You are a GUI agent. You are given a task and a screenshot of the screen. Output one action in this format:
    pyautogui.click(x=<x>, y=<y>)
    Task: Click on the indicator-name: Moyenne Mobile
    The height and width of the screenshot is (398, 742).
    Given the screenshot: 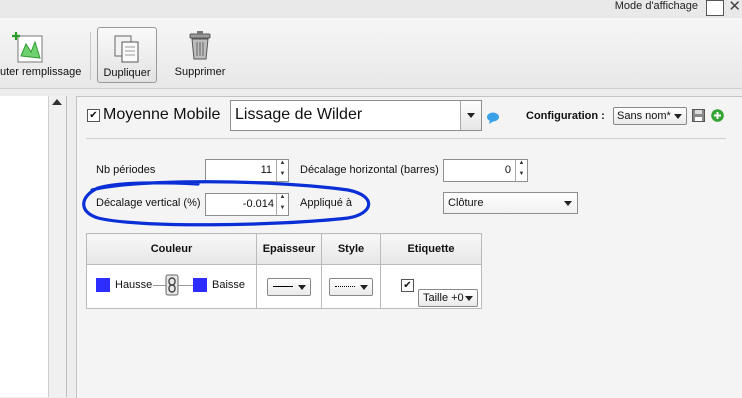 What is the action you would take?
    pyautogui.click(x=162, y=114)
    